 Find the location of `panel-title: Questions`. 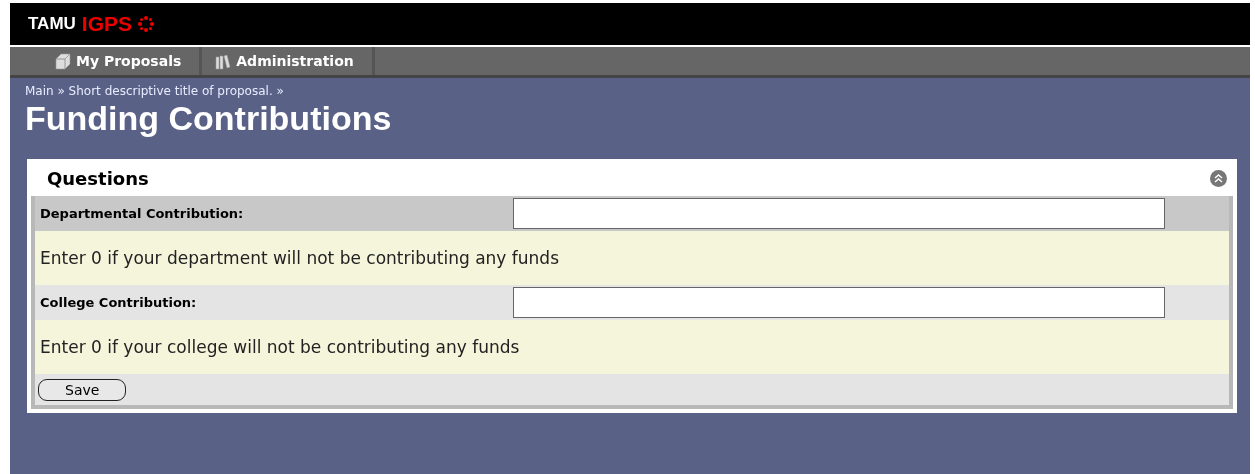

panel-title: Questions is located at coordinates (98, 179).